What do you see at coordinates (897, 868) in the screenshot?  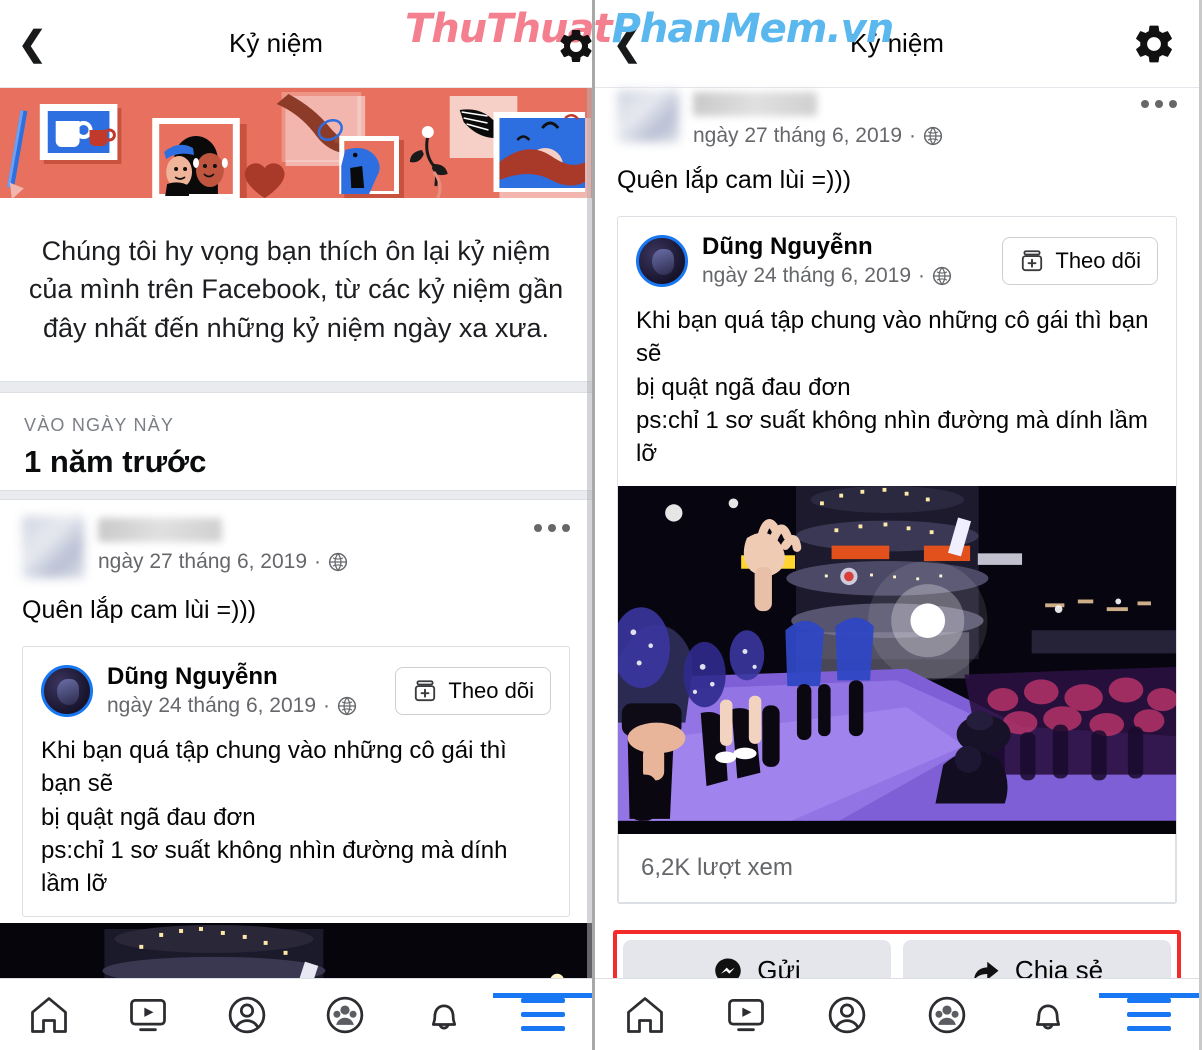 I see `video-view-count: 6,2K lượt xem` at bounding box center [897, 868].